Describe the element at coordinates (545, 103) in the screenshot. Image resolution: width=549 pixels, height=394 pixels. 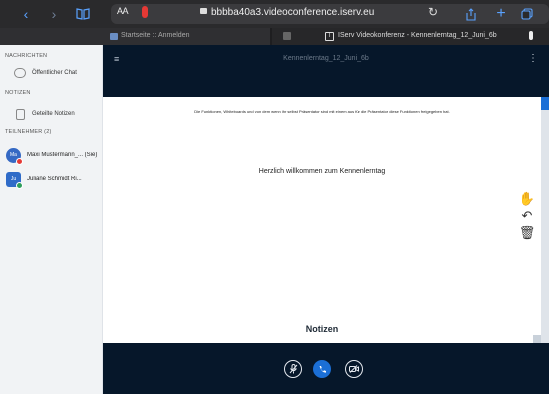
I see `presentation-toggle` at that location.